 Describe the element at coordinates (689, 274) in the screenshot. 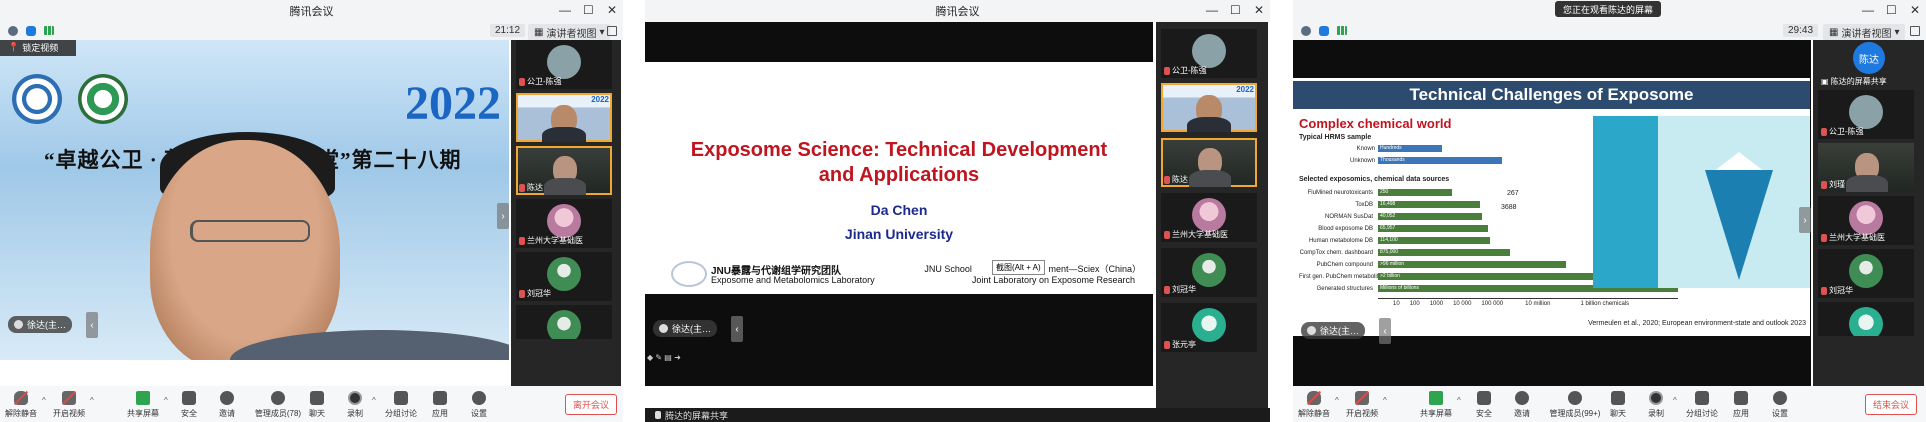

I see `lab-logo` at that location.